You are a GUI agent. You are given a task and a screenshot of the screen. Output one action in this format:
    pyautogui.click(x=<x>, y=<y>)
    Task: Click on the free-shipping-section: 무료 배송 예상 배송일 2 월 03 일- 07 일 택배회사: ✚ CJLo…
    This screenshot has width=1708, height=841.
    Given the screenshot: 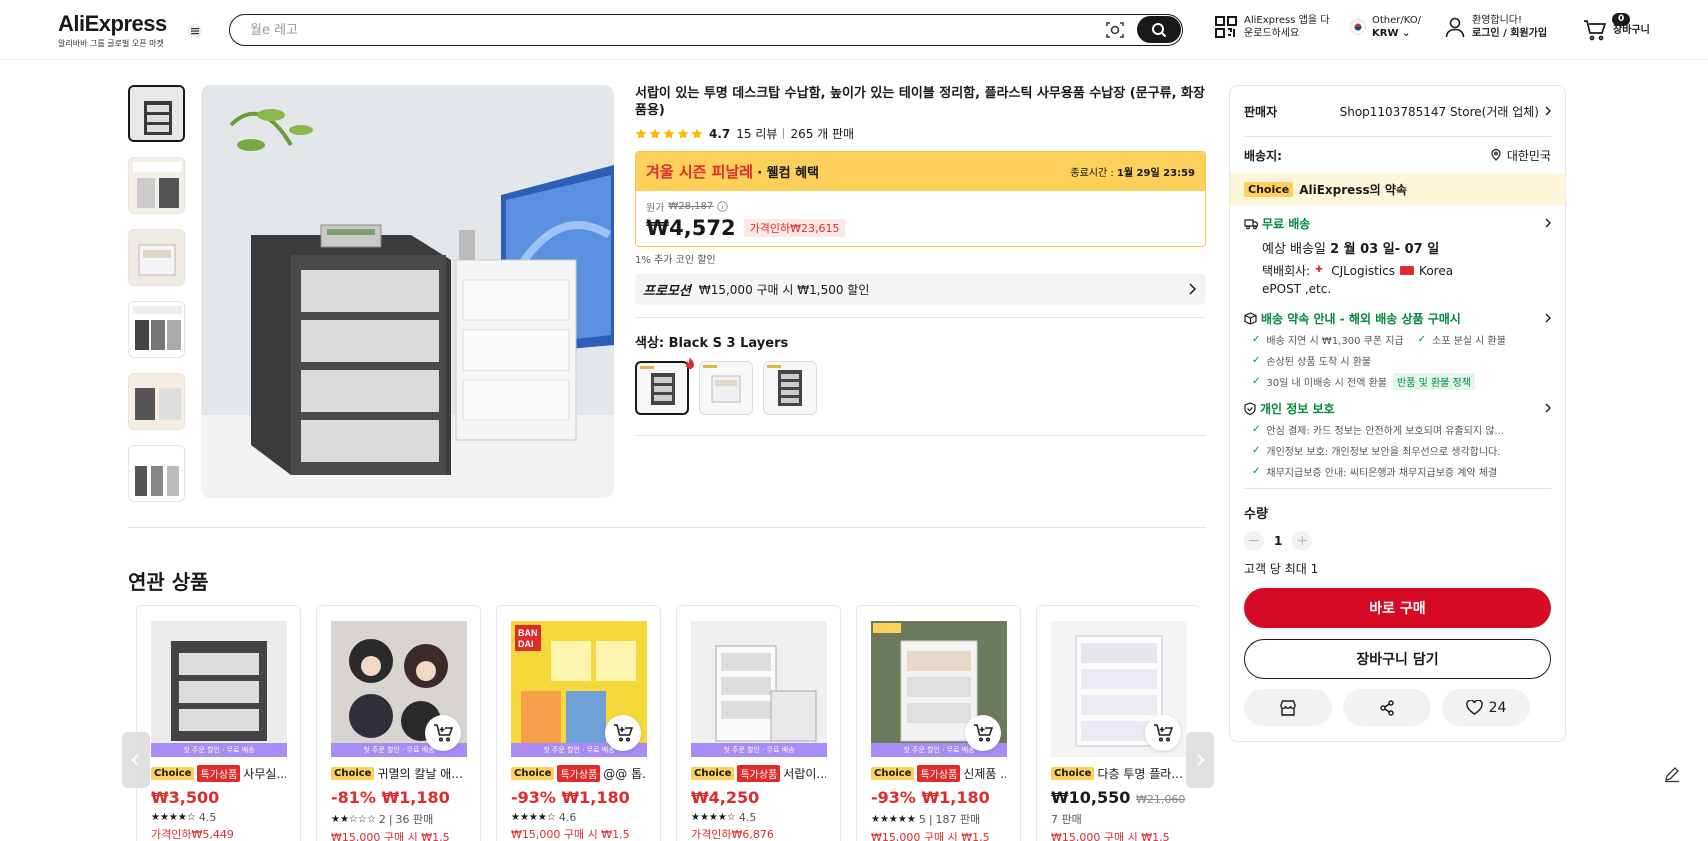 What is the action you would take?
    pyautogui.click(x=1397, y=255)
    